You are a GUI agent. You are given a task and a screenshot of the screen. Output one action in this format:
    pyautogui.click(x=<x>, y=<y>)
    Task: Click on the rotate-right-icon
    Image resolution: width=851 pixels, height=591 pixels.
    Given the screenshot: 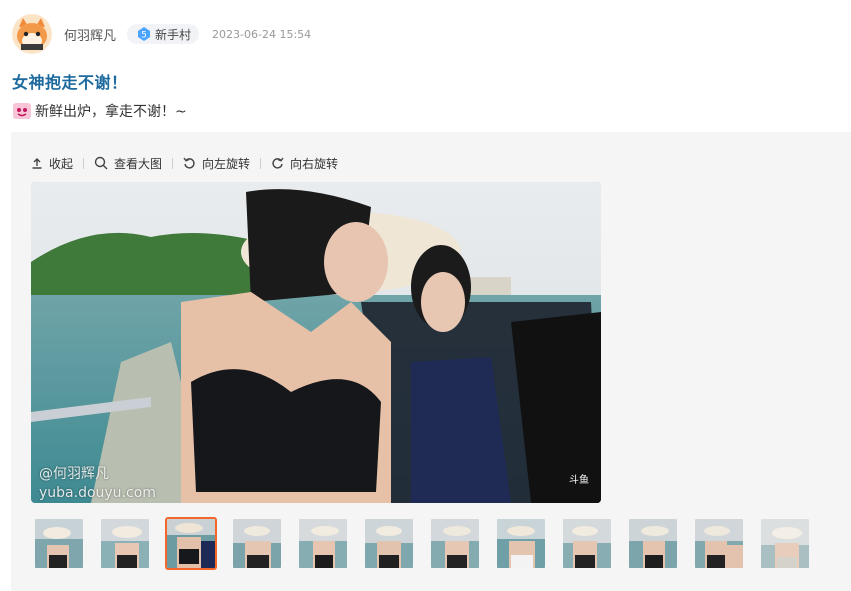 What is the action you would take?
    pyautogui.click(x=278, y=163)
    